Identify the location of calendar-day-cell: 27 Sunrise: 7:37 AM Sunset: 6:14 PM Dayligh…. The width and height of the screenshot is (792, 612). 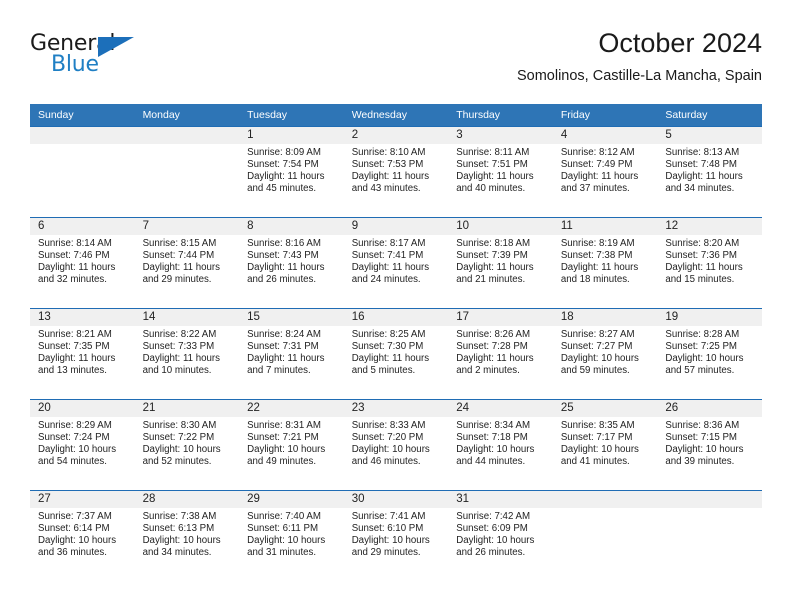
(82, 536).